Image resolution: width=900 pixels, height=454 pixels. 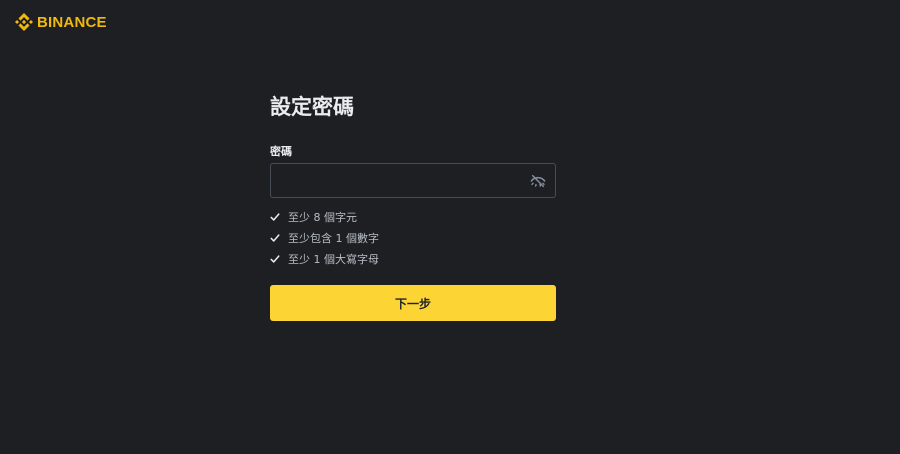 I want to click on next-button: 下一步, so click(x=413, y=303).